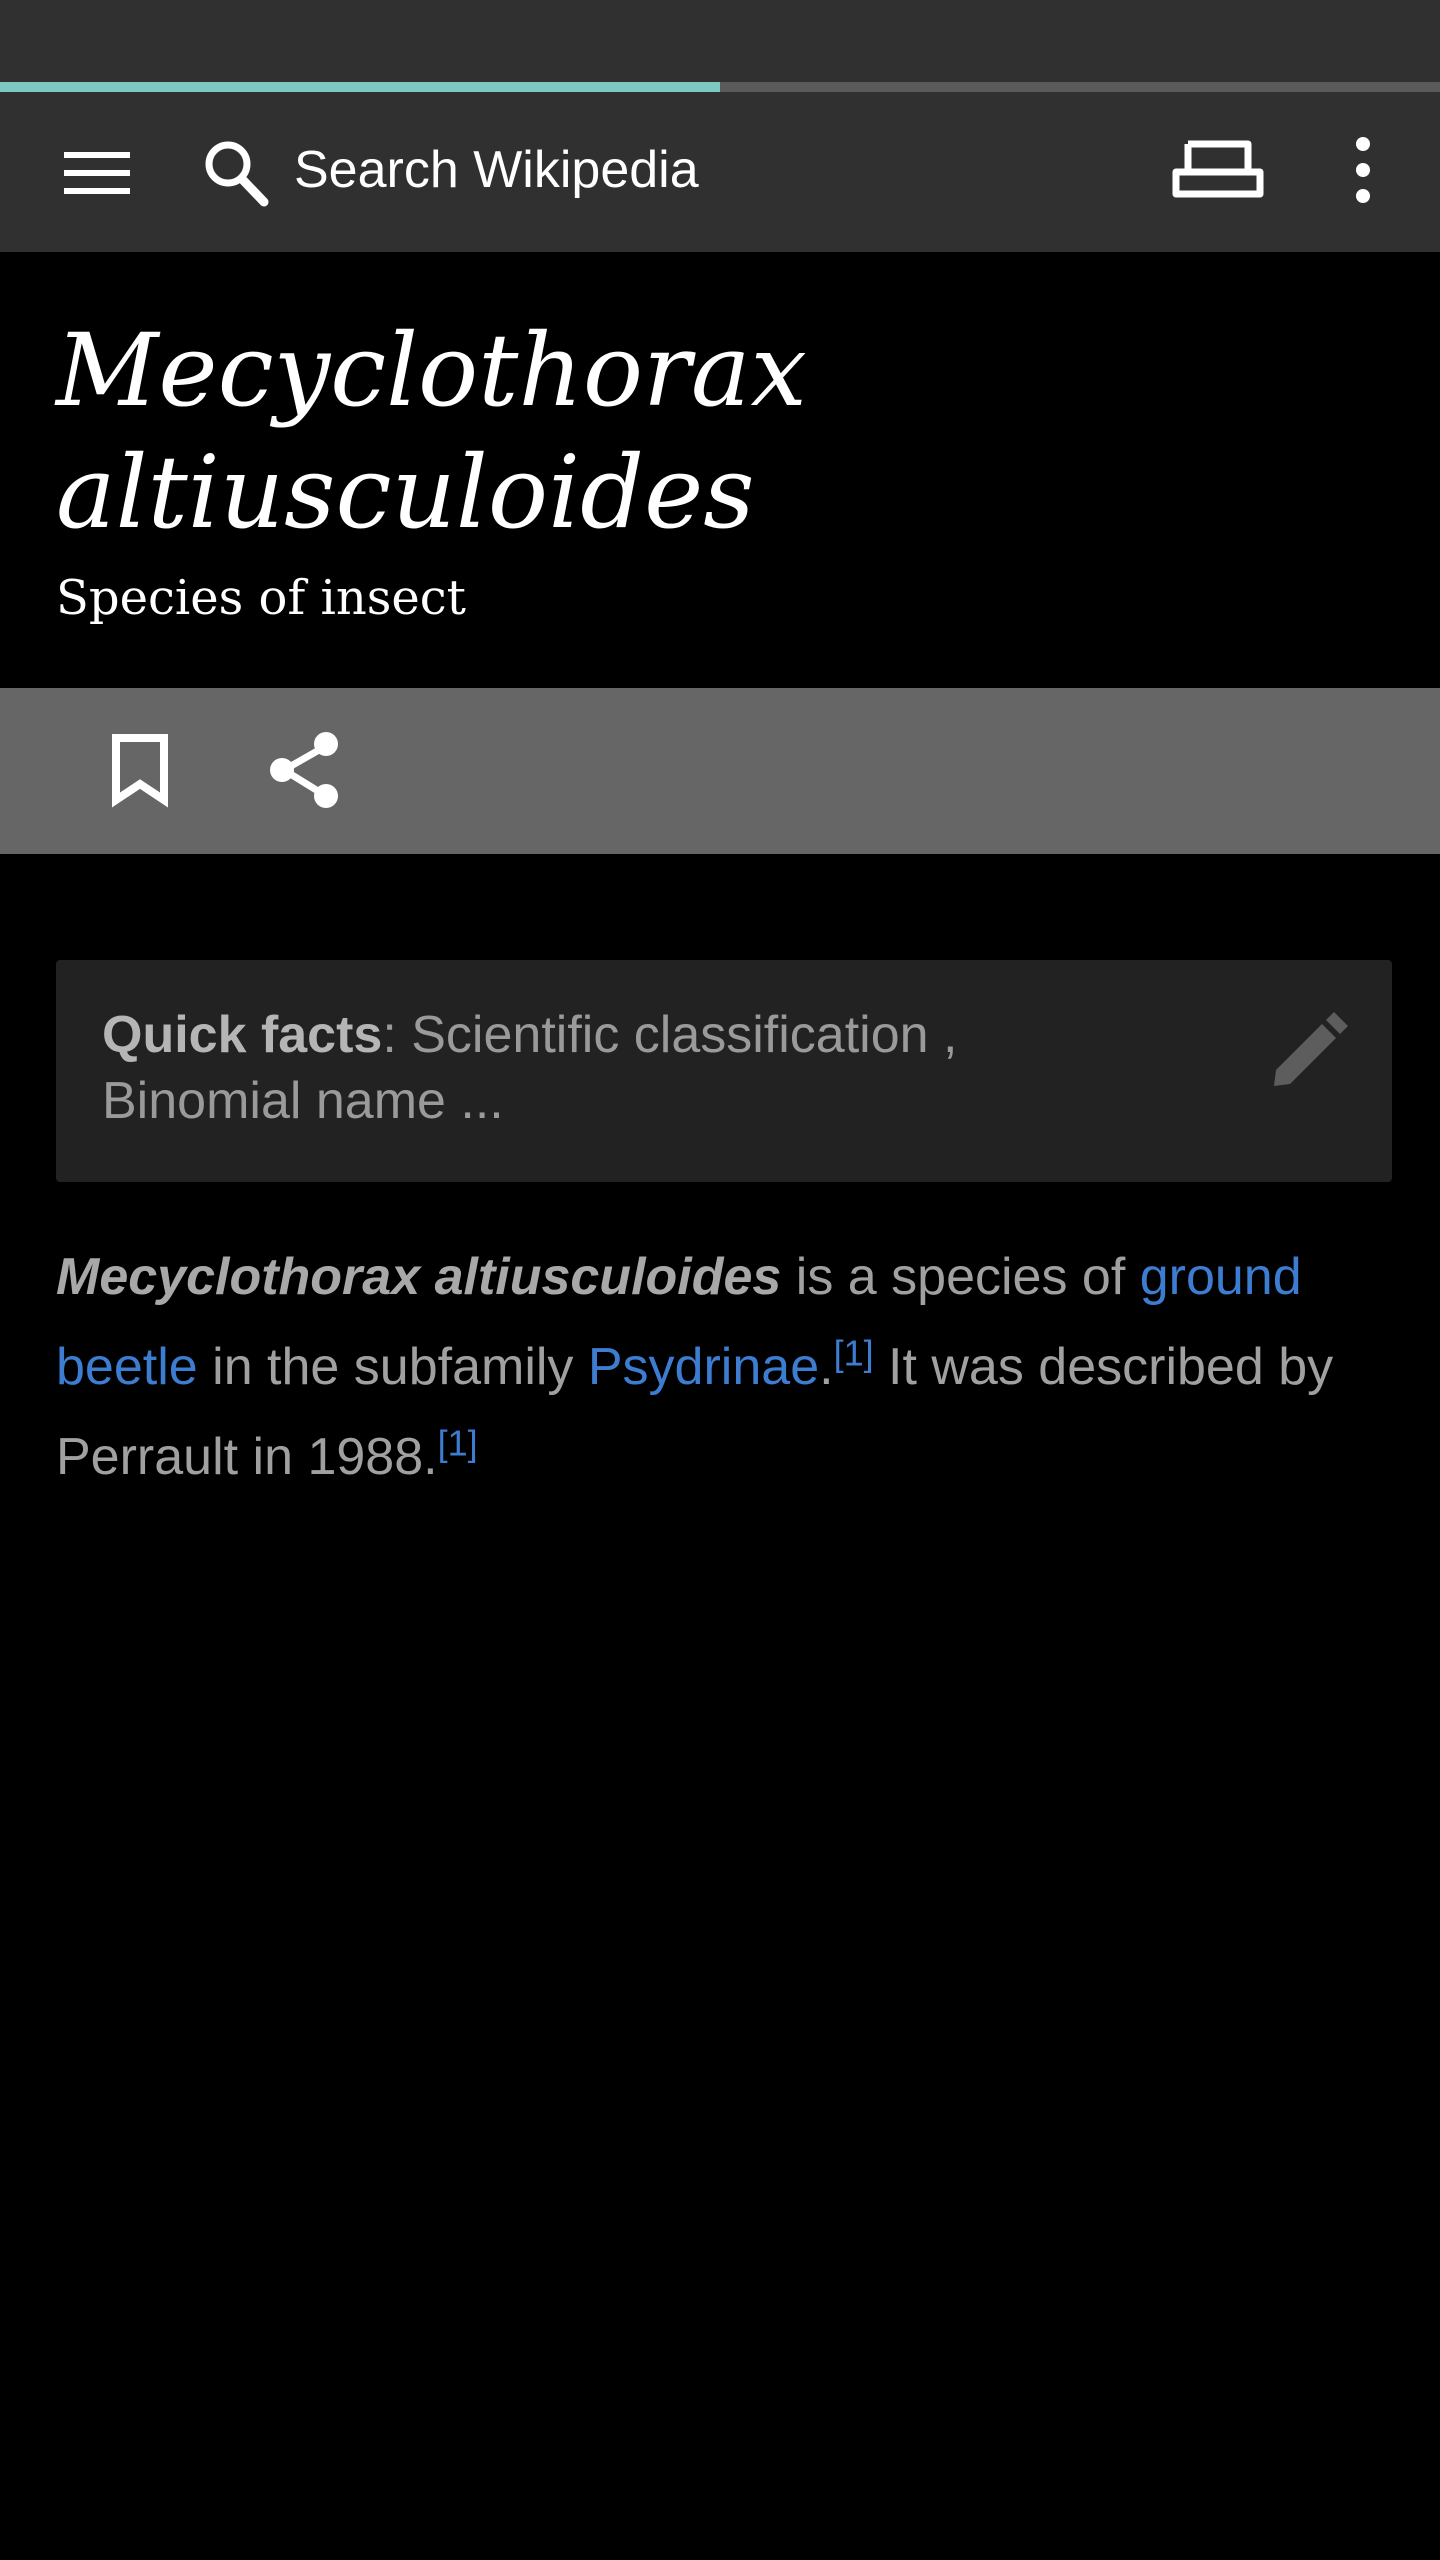 The image size is (1440, 2560). I want to click on body-text: is a species of, so click(960, 1277).